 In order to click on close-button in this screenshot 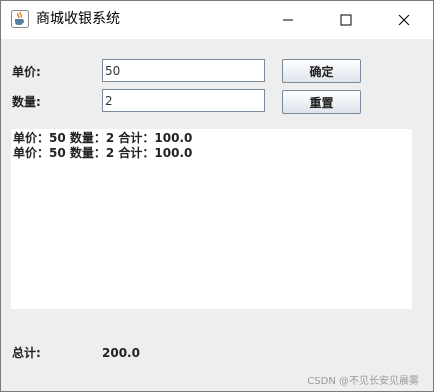, I will do `click(404, 20)`.